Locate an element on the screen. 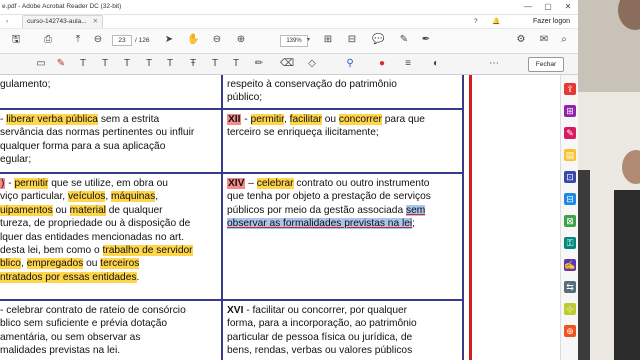 This screenshot has width=640, height=360. article-numeral: XVI is located at coordinates (235, 310).